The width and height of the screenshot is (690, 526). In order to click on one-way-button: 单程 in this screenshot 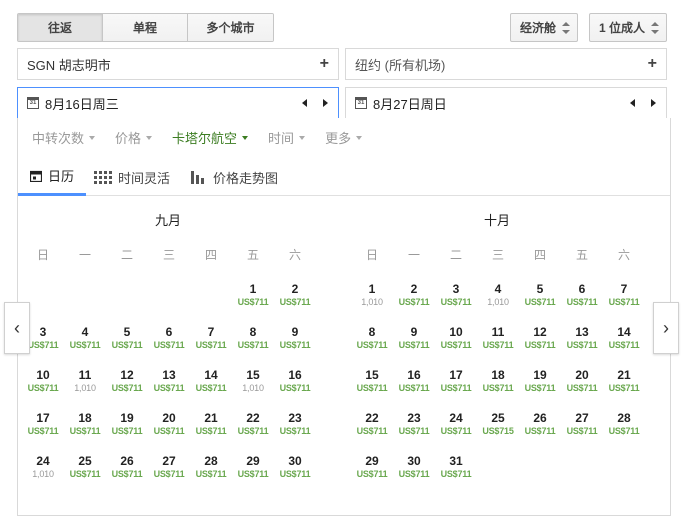, I will do `click(145, 27)`.